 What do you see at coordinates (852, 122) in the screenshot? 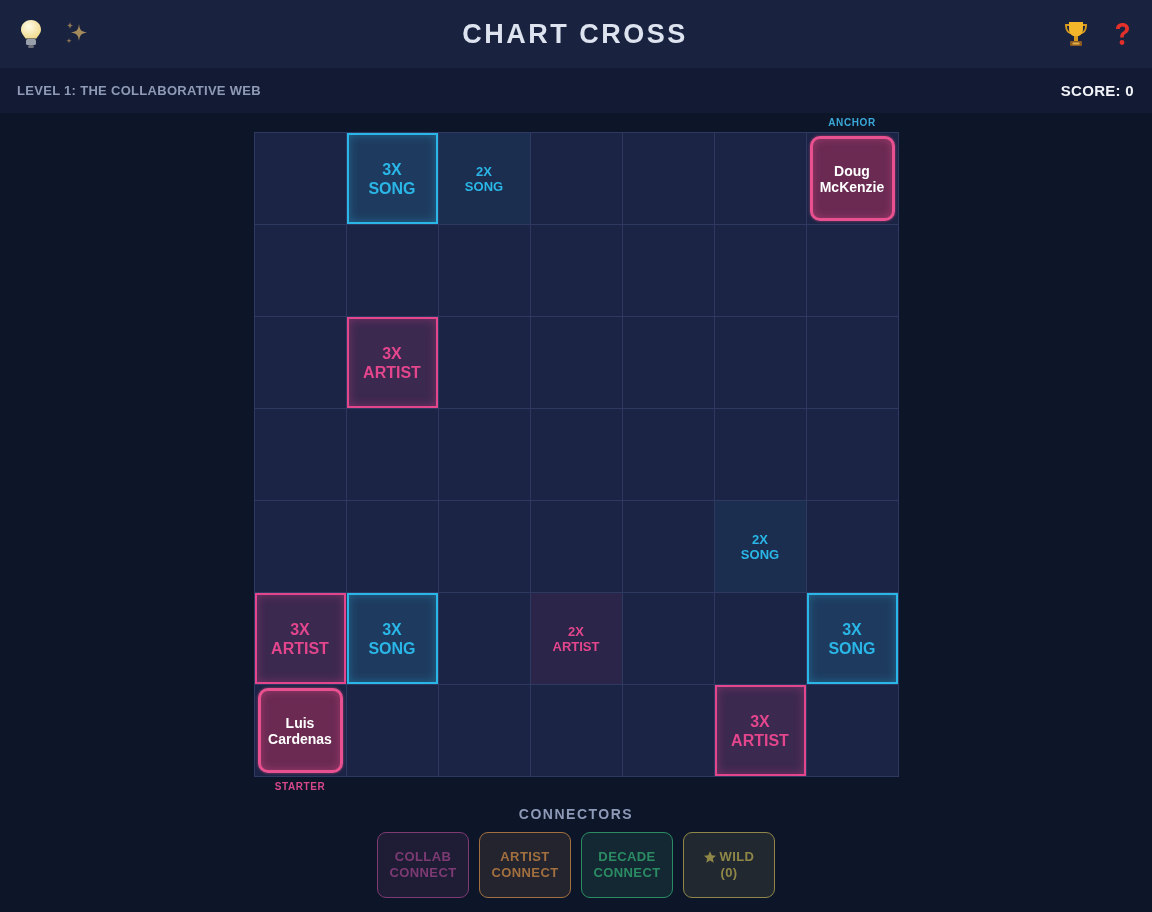
I see `role-label: ANCHOR` at bounding box center [852, 122].